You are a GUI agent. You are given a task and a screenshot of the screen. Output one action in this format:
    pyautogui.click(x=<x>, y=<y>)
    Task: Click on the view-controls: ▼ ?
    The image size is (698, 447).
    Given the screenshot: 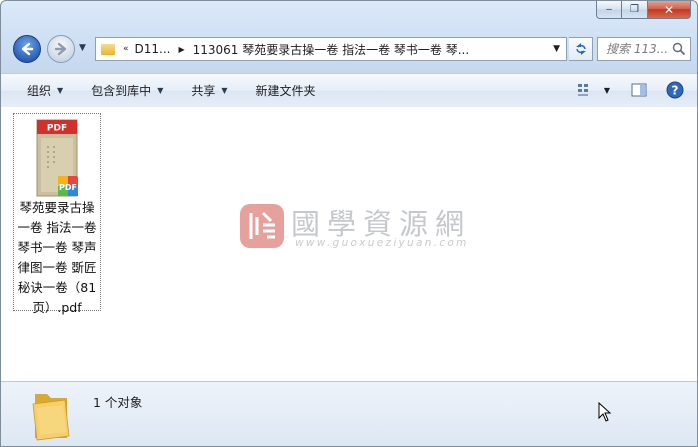 What is the action you would take?
    pyautogui.click(x=630, y=90)
    